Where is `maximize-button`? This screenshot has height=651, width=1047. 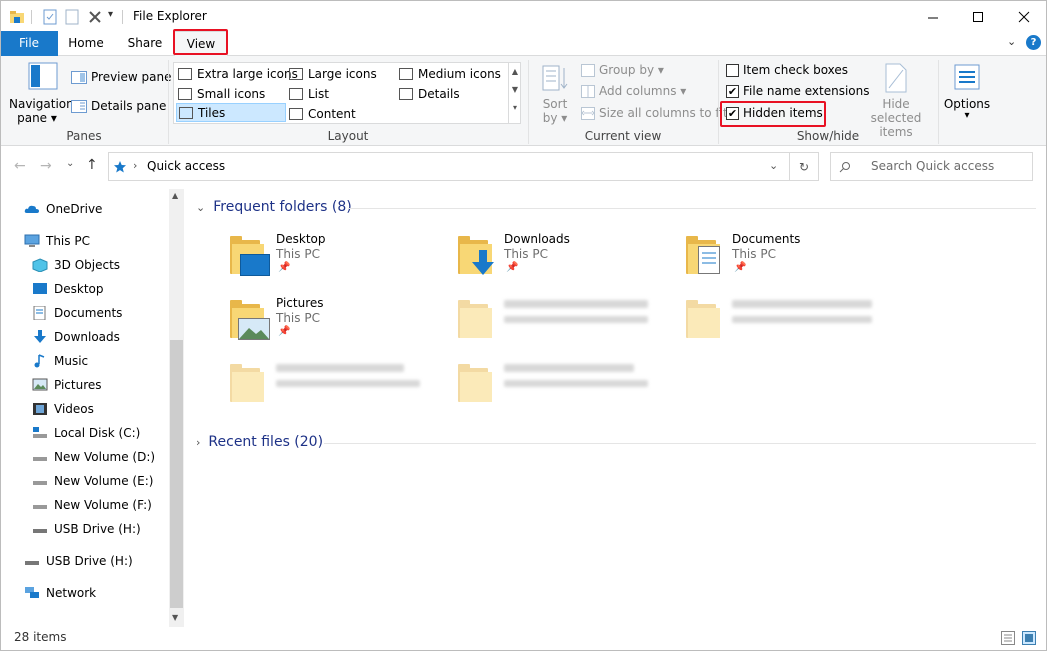
maximize-button is located at coordinates (978, 16).